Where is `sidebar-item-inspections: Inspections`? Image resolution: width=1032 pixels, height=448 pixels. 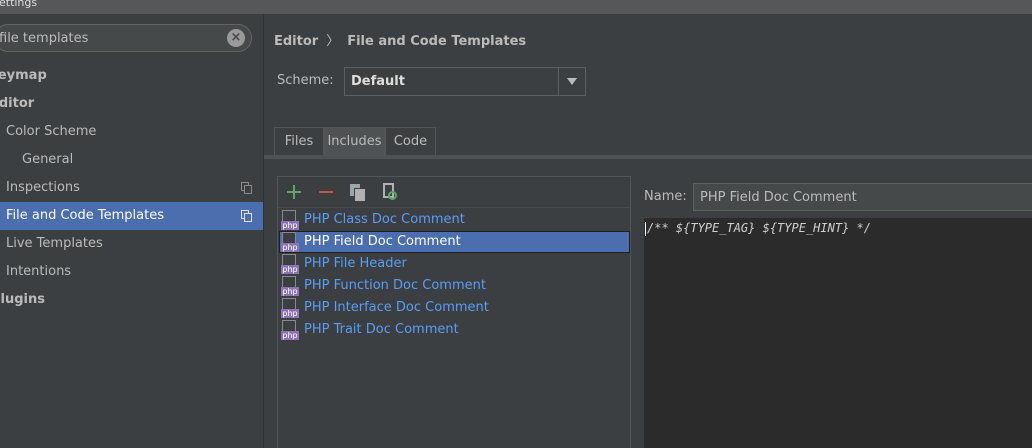 sidebar-item-inspections: Inspections is located at coordinates (131, 188).